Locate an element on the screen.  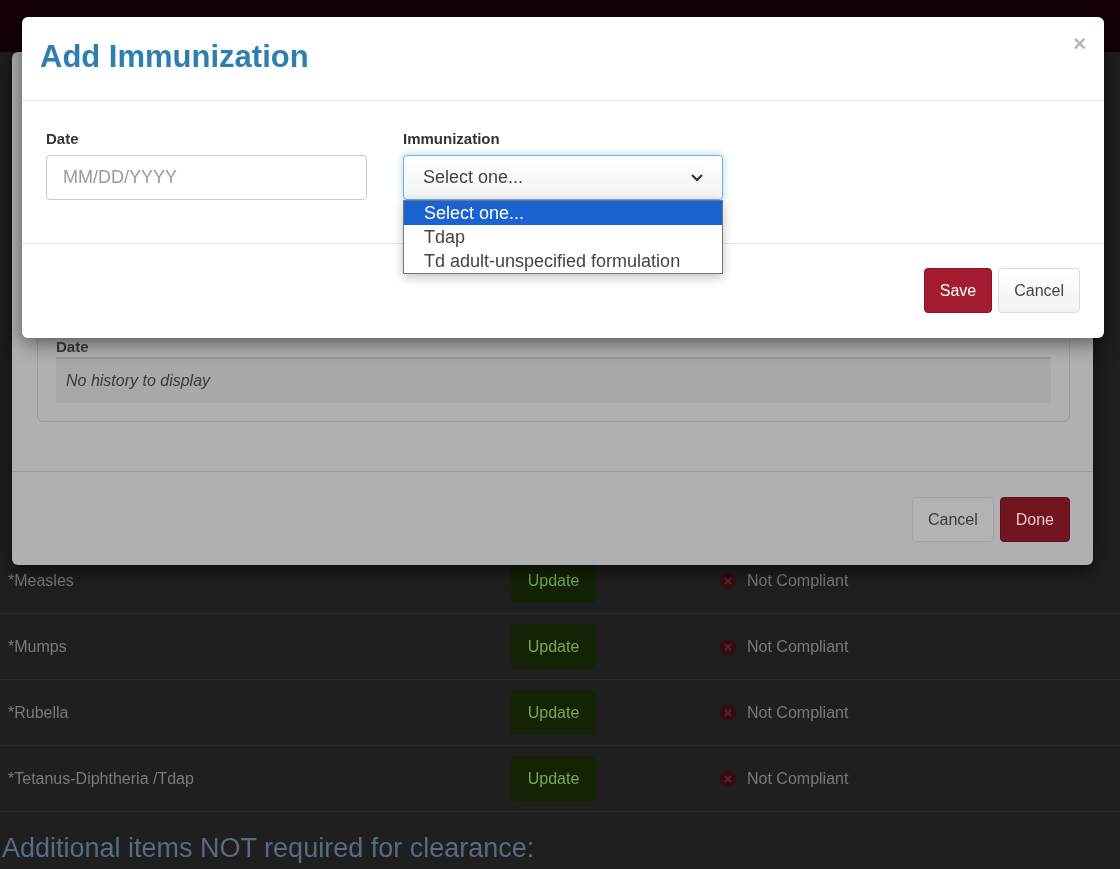
dialog-title: Add Immunization is located at coordinates (174, 57).